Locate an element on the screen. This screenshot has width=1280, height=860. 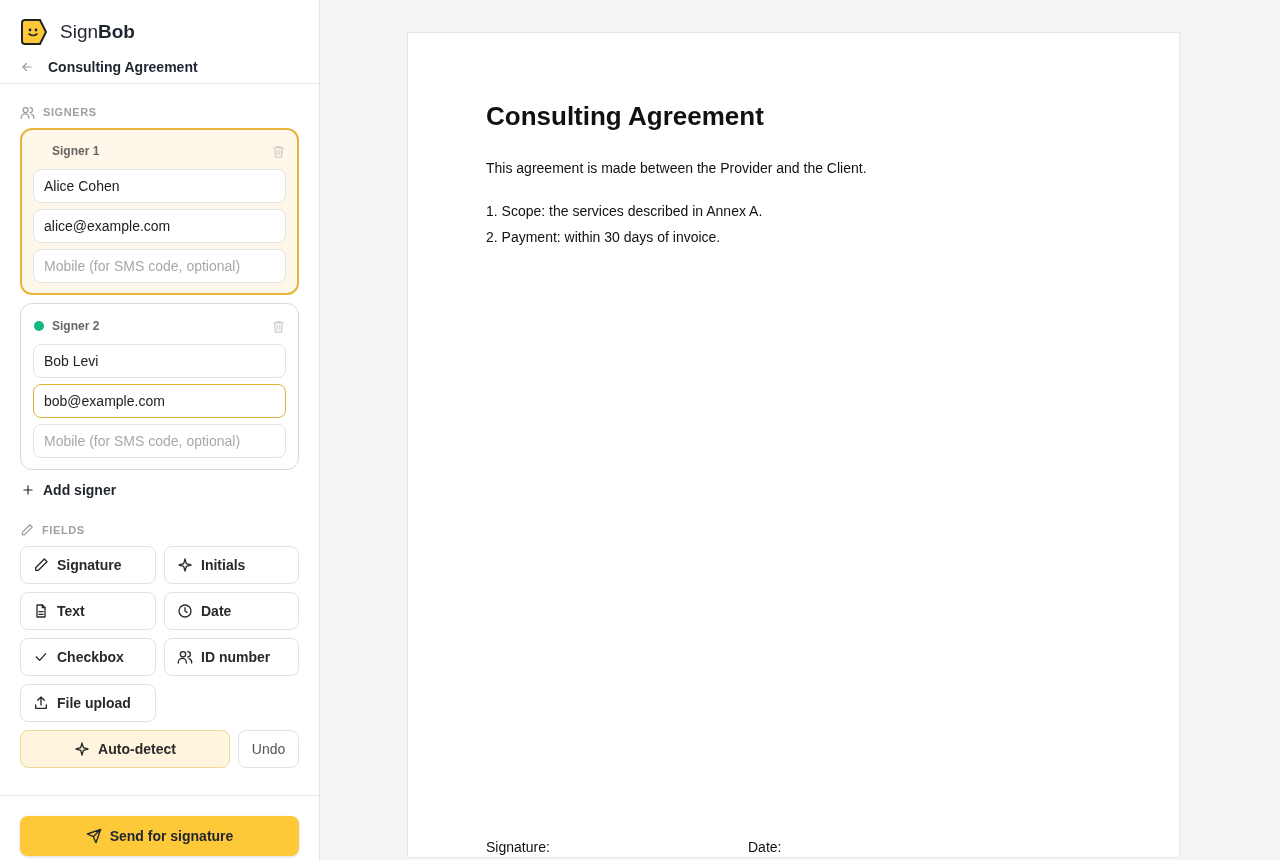
signer-label: Signer 1 is located at coordinates (76, 151).